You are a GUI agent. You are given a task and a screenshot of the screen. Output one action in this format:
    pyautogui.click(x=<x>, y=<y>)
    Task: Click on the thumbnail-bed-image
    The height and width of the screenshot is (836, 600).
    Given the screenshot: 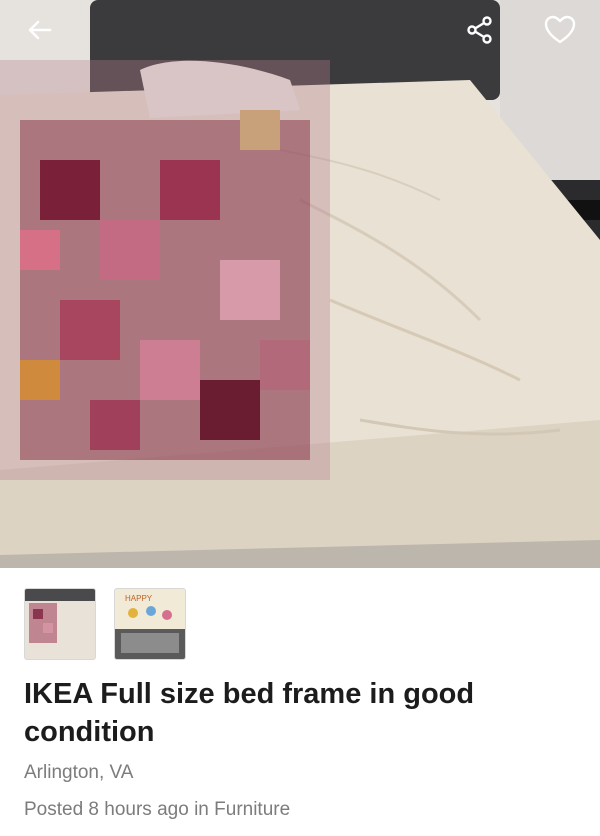 What is the action you would take?
    pyautogui.click(x=60, y=624)
    